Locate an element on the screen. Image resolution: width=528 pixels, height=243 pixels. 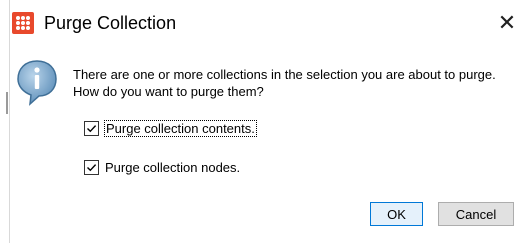
background-window-edge is located at coordinates (5, 121).